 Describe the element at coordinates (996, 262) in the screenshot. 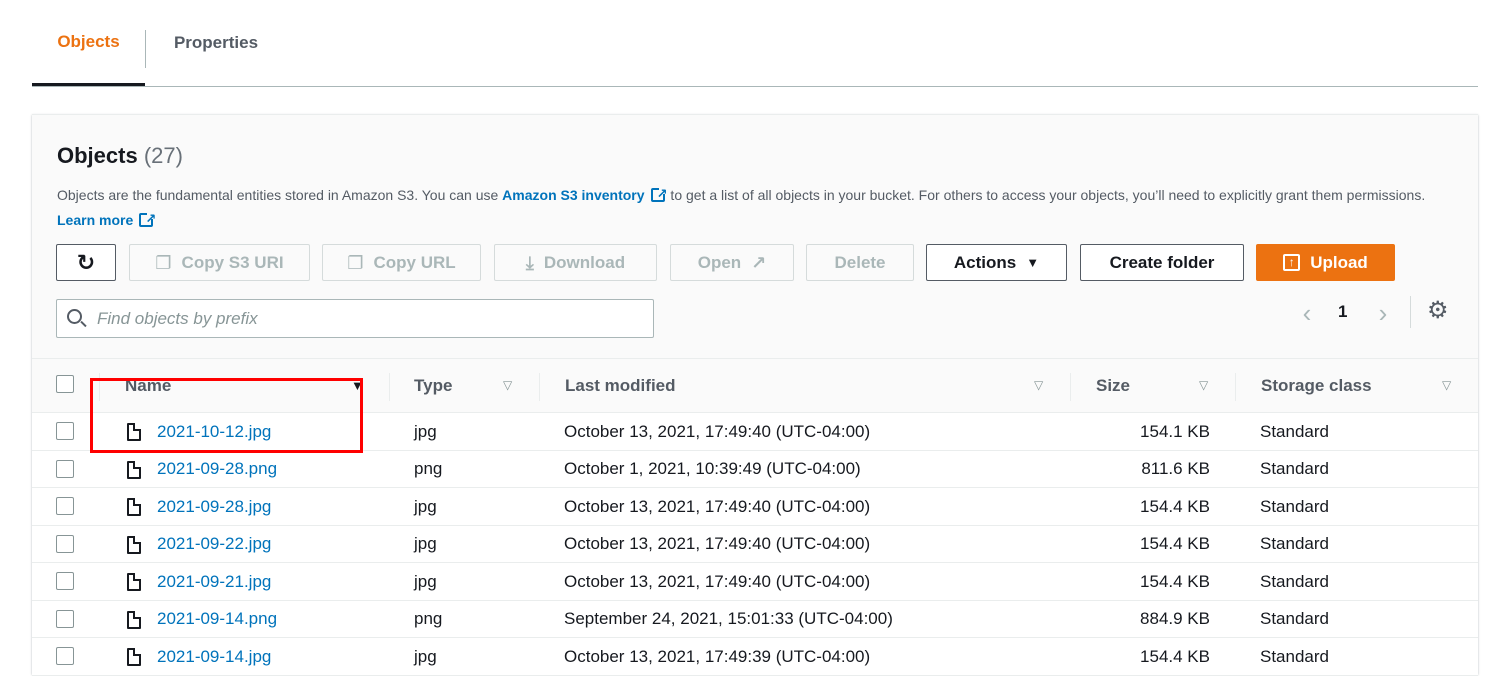

I see `actions-dropdown: Actions ▼` at that location.